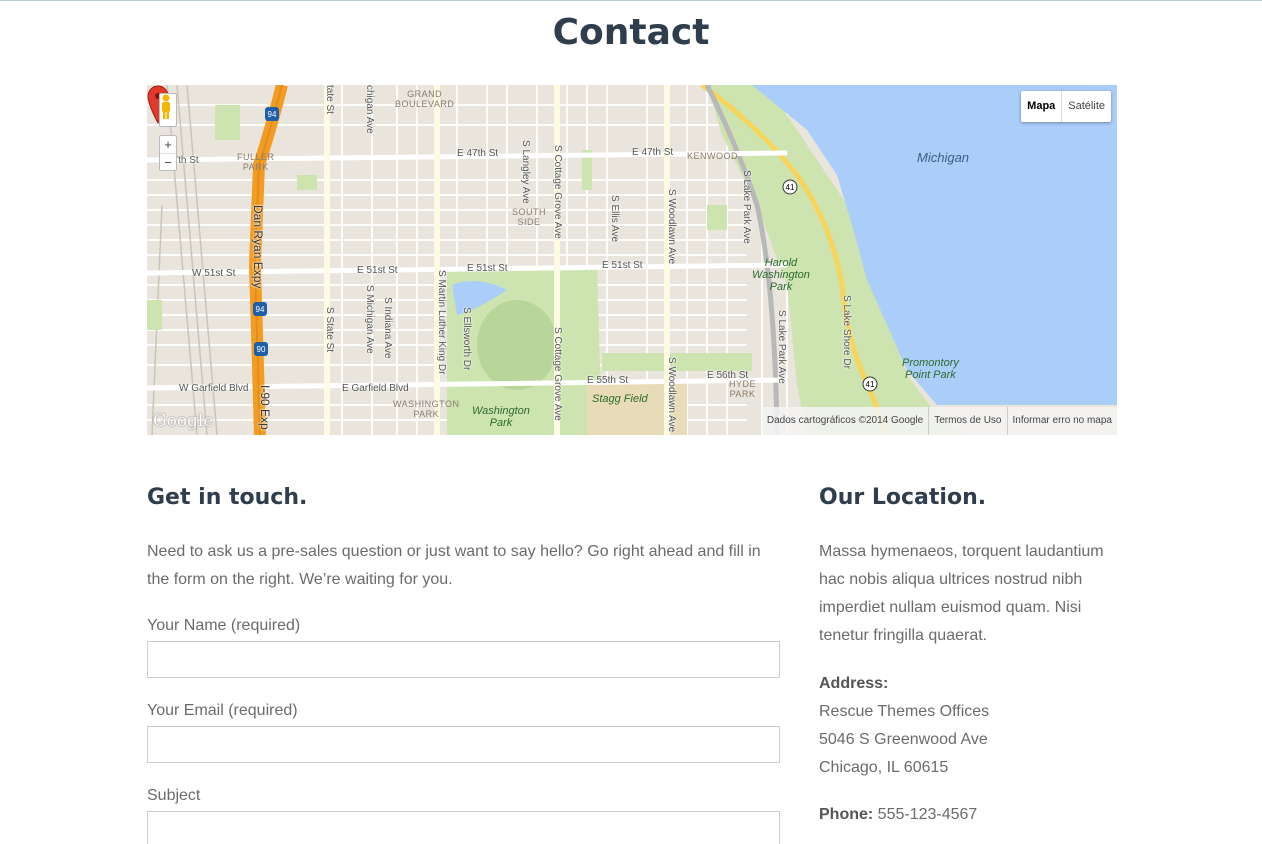 The width and height of the screenshot is (1262, 844). I want to click on address-line: 5046 S Greenwood Ave, so click(903, 739).